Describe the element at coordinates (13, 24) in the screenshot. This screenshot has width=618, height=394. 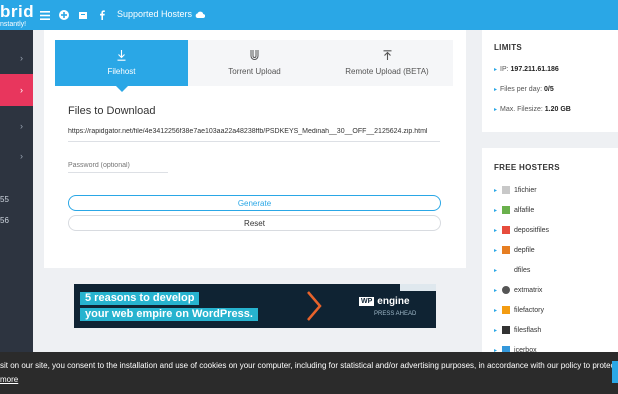
I see `logo-tagline: nstantly!` at that location.